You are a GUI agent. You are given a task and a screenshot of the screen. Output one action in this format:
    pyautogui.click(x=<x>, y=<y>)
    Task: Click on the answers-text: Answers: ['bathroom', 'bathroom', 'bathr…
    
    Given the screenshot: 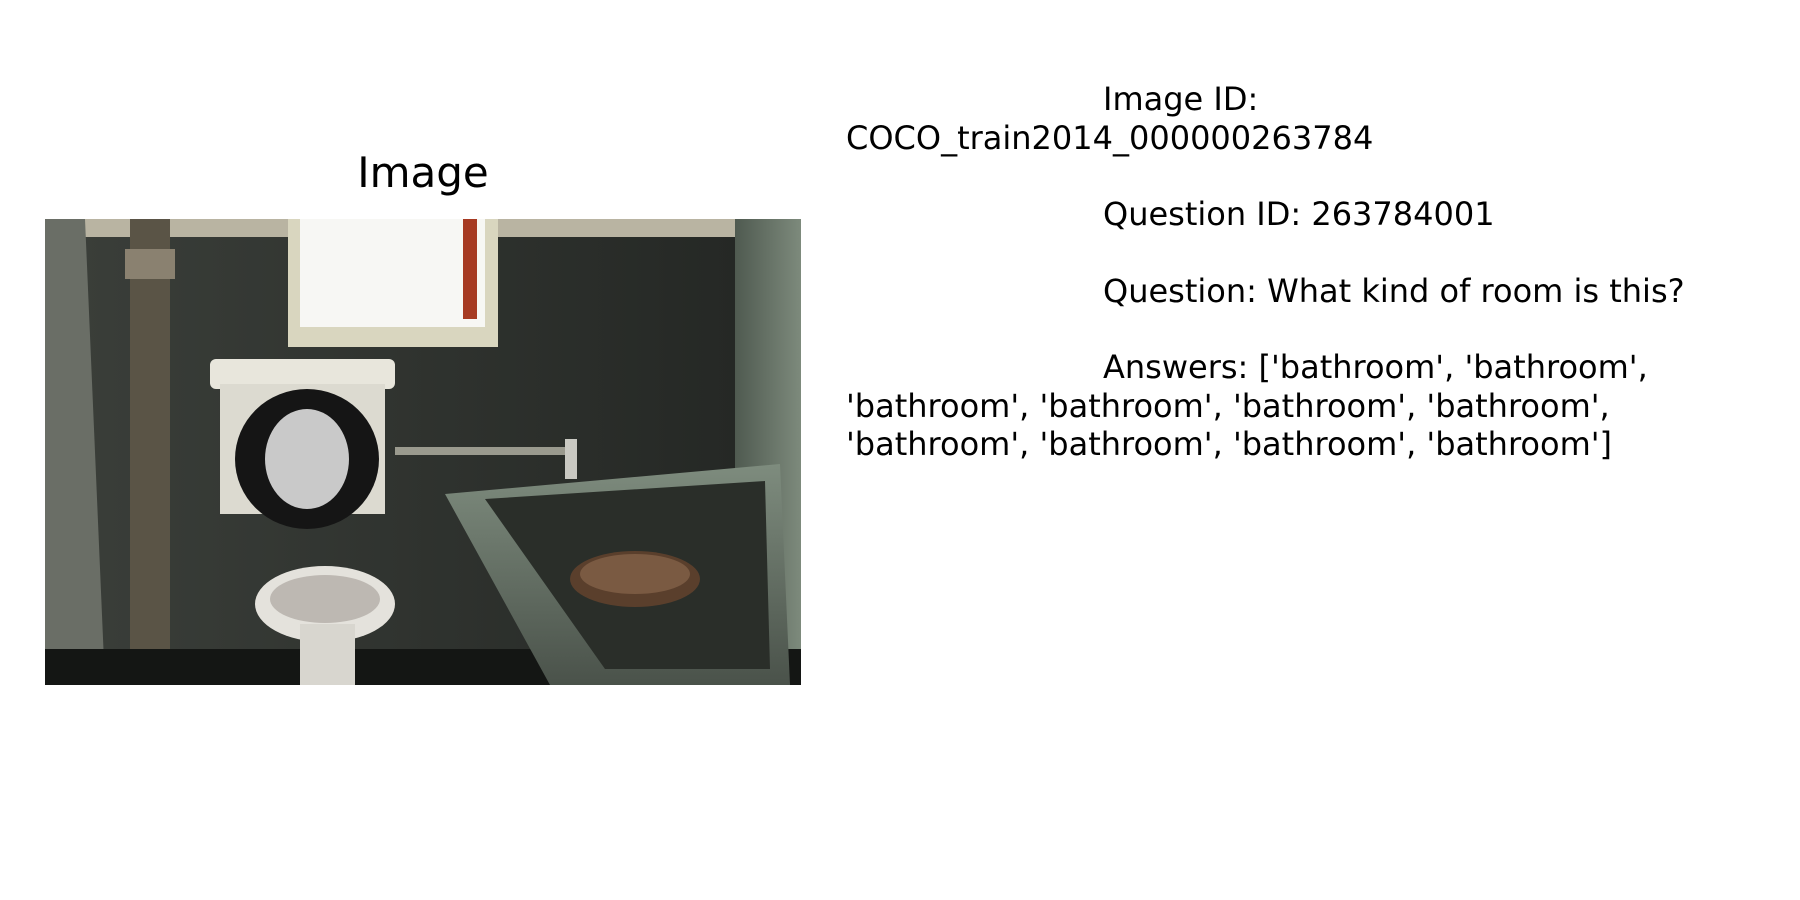 What is the action you would take?
    pyautogui.click(x=1252, y=405)
    